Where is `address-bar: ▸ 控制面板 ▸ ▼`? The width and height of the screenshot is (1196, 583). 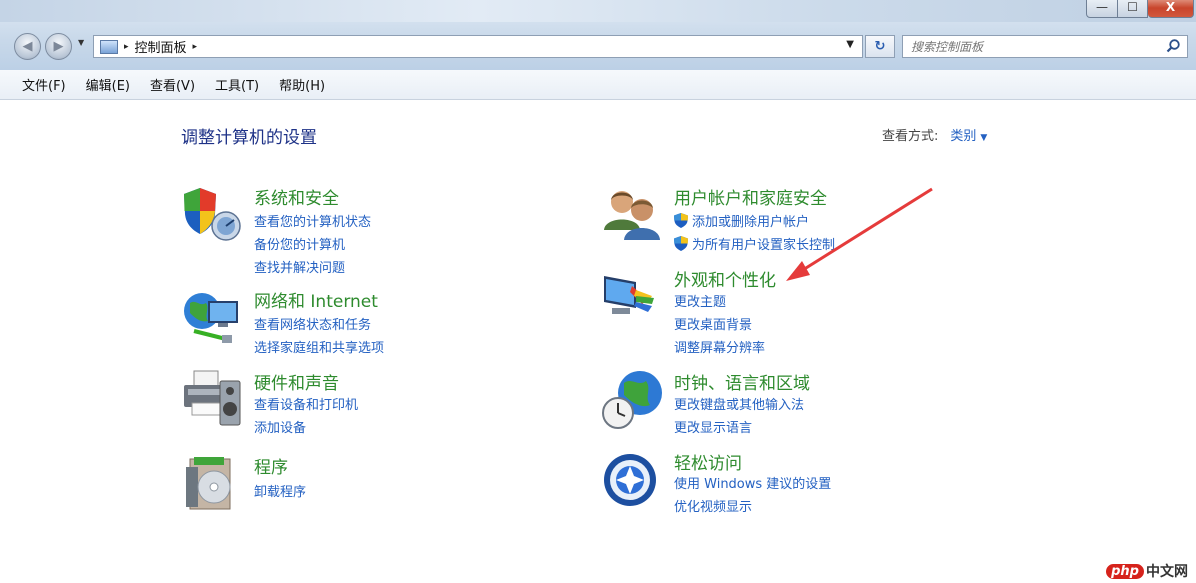 address-bar: ▸ 控制面板 ▸ ▼ is located at coordinates (478, 46).